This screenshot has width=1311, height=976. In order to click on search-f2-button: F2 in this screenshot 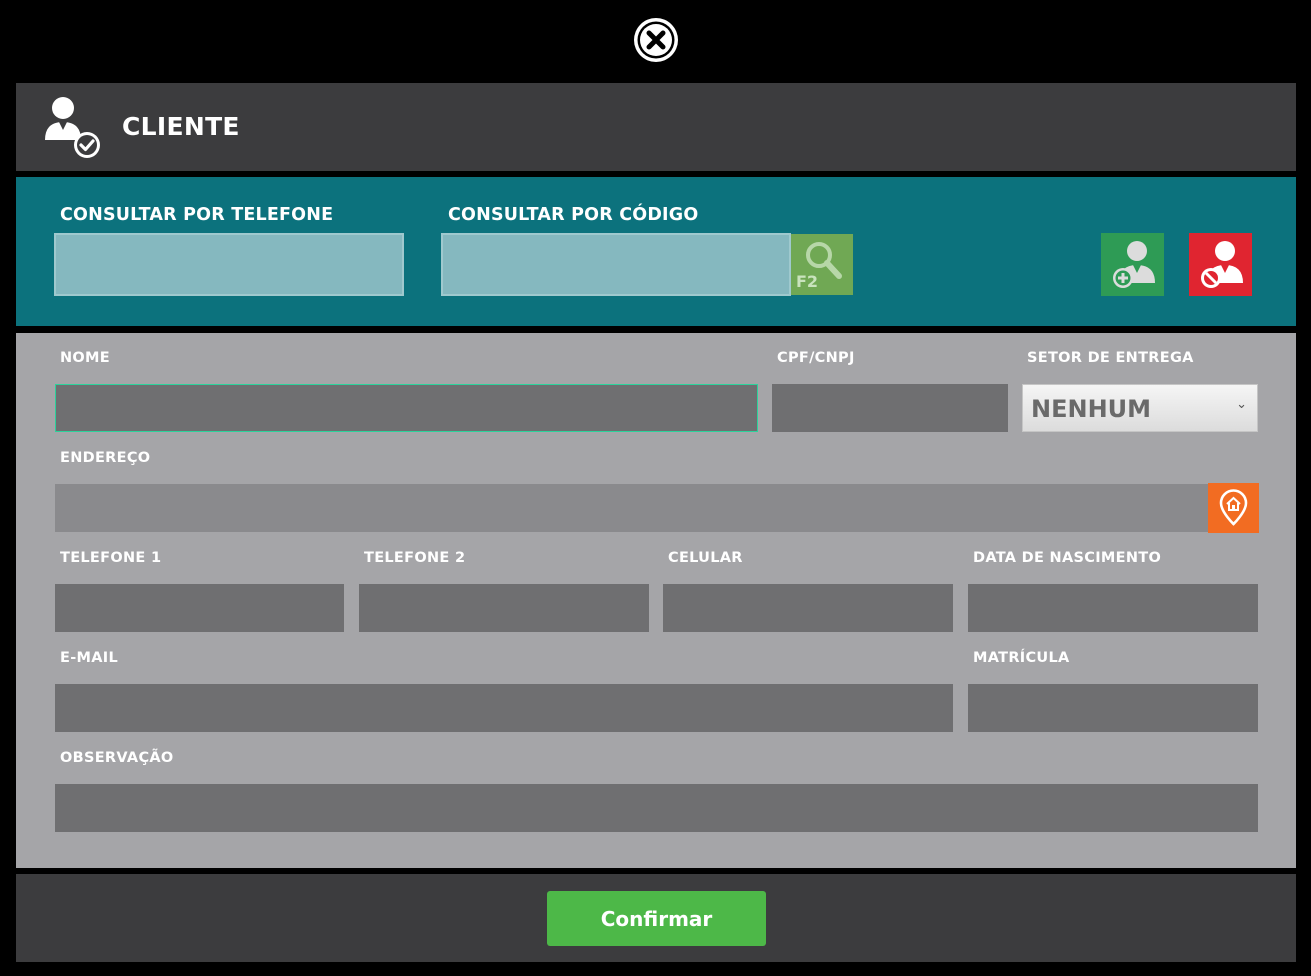, I will do `click(822, 264)`.